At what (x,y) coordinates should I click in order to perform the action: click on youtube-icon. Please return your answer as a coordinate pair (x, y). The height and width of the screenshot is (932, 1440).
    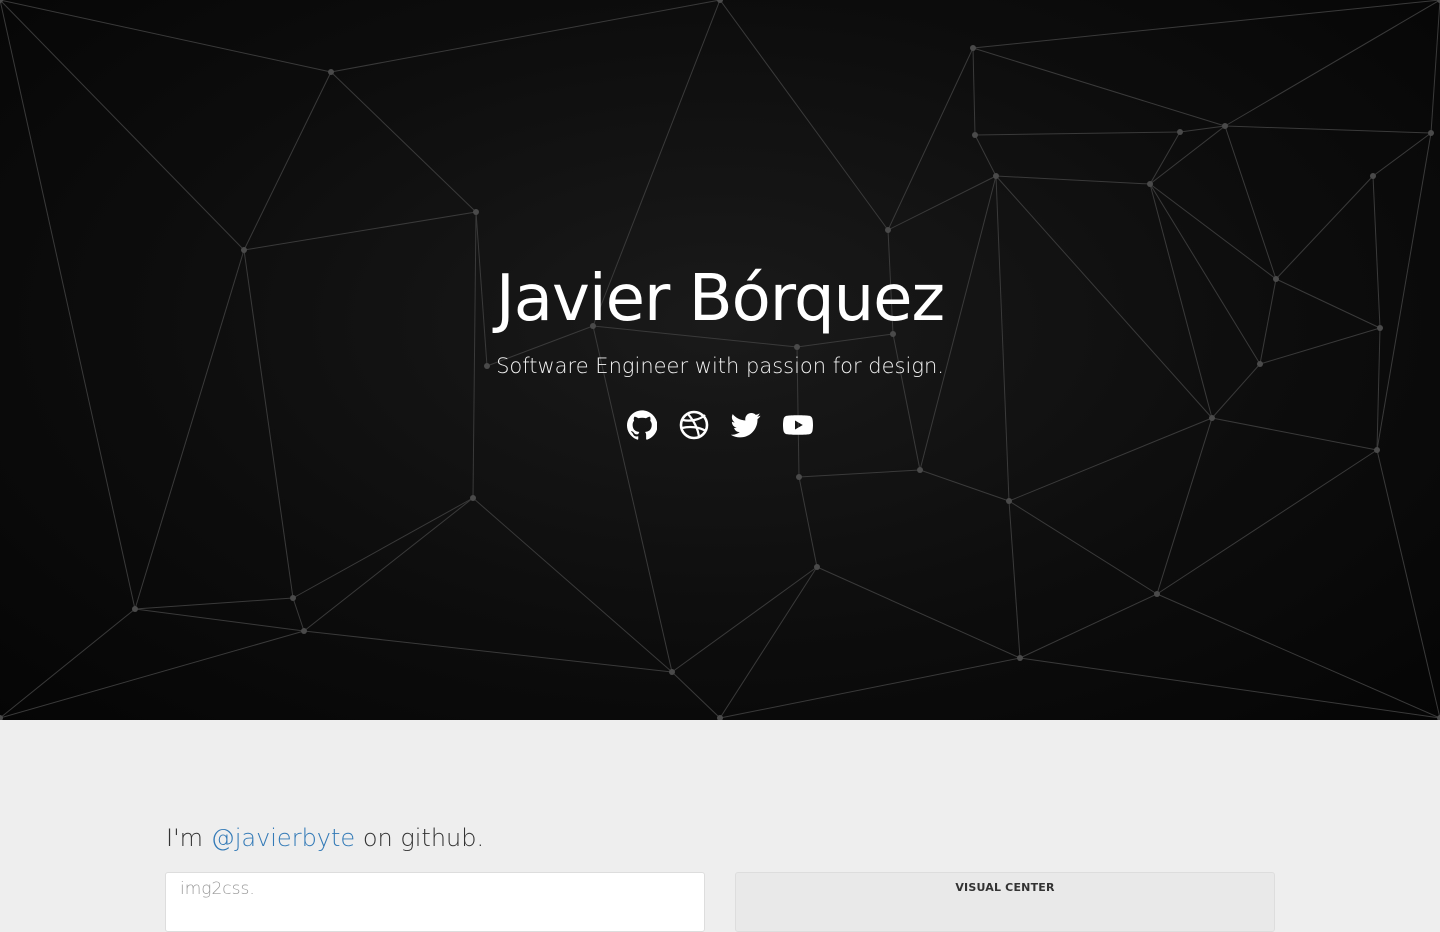
    Looking at the image, I should click on (798, 425).